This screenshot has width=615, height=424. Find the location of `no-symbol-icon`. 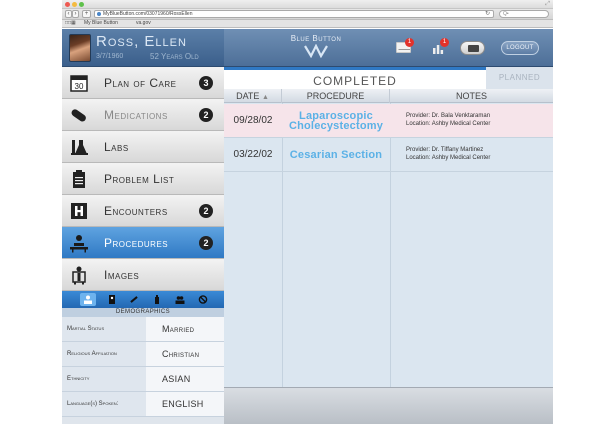

no-symbol-icon is located at coordinates (203, 299).